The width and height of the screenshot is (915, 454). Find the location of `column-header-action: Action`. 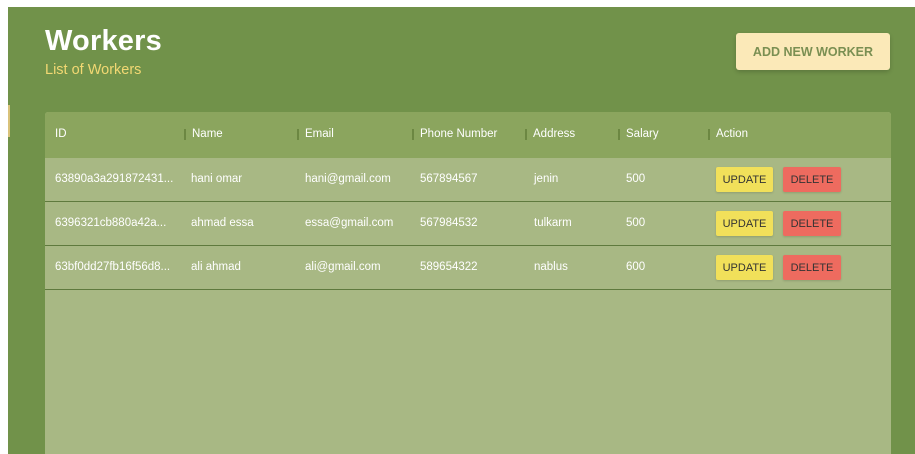

column-header-action: Action is located at coordinates (728, 134).